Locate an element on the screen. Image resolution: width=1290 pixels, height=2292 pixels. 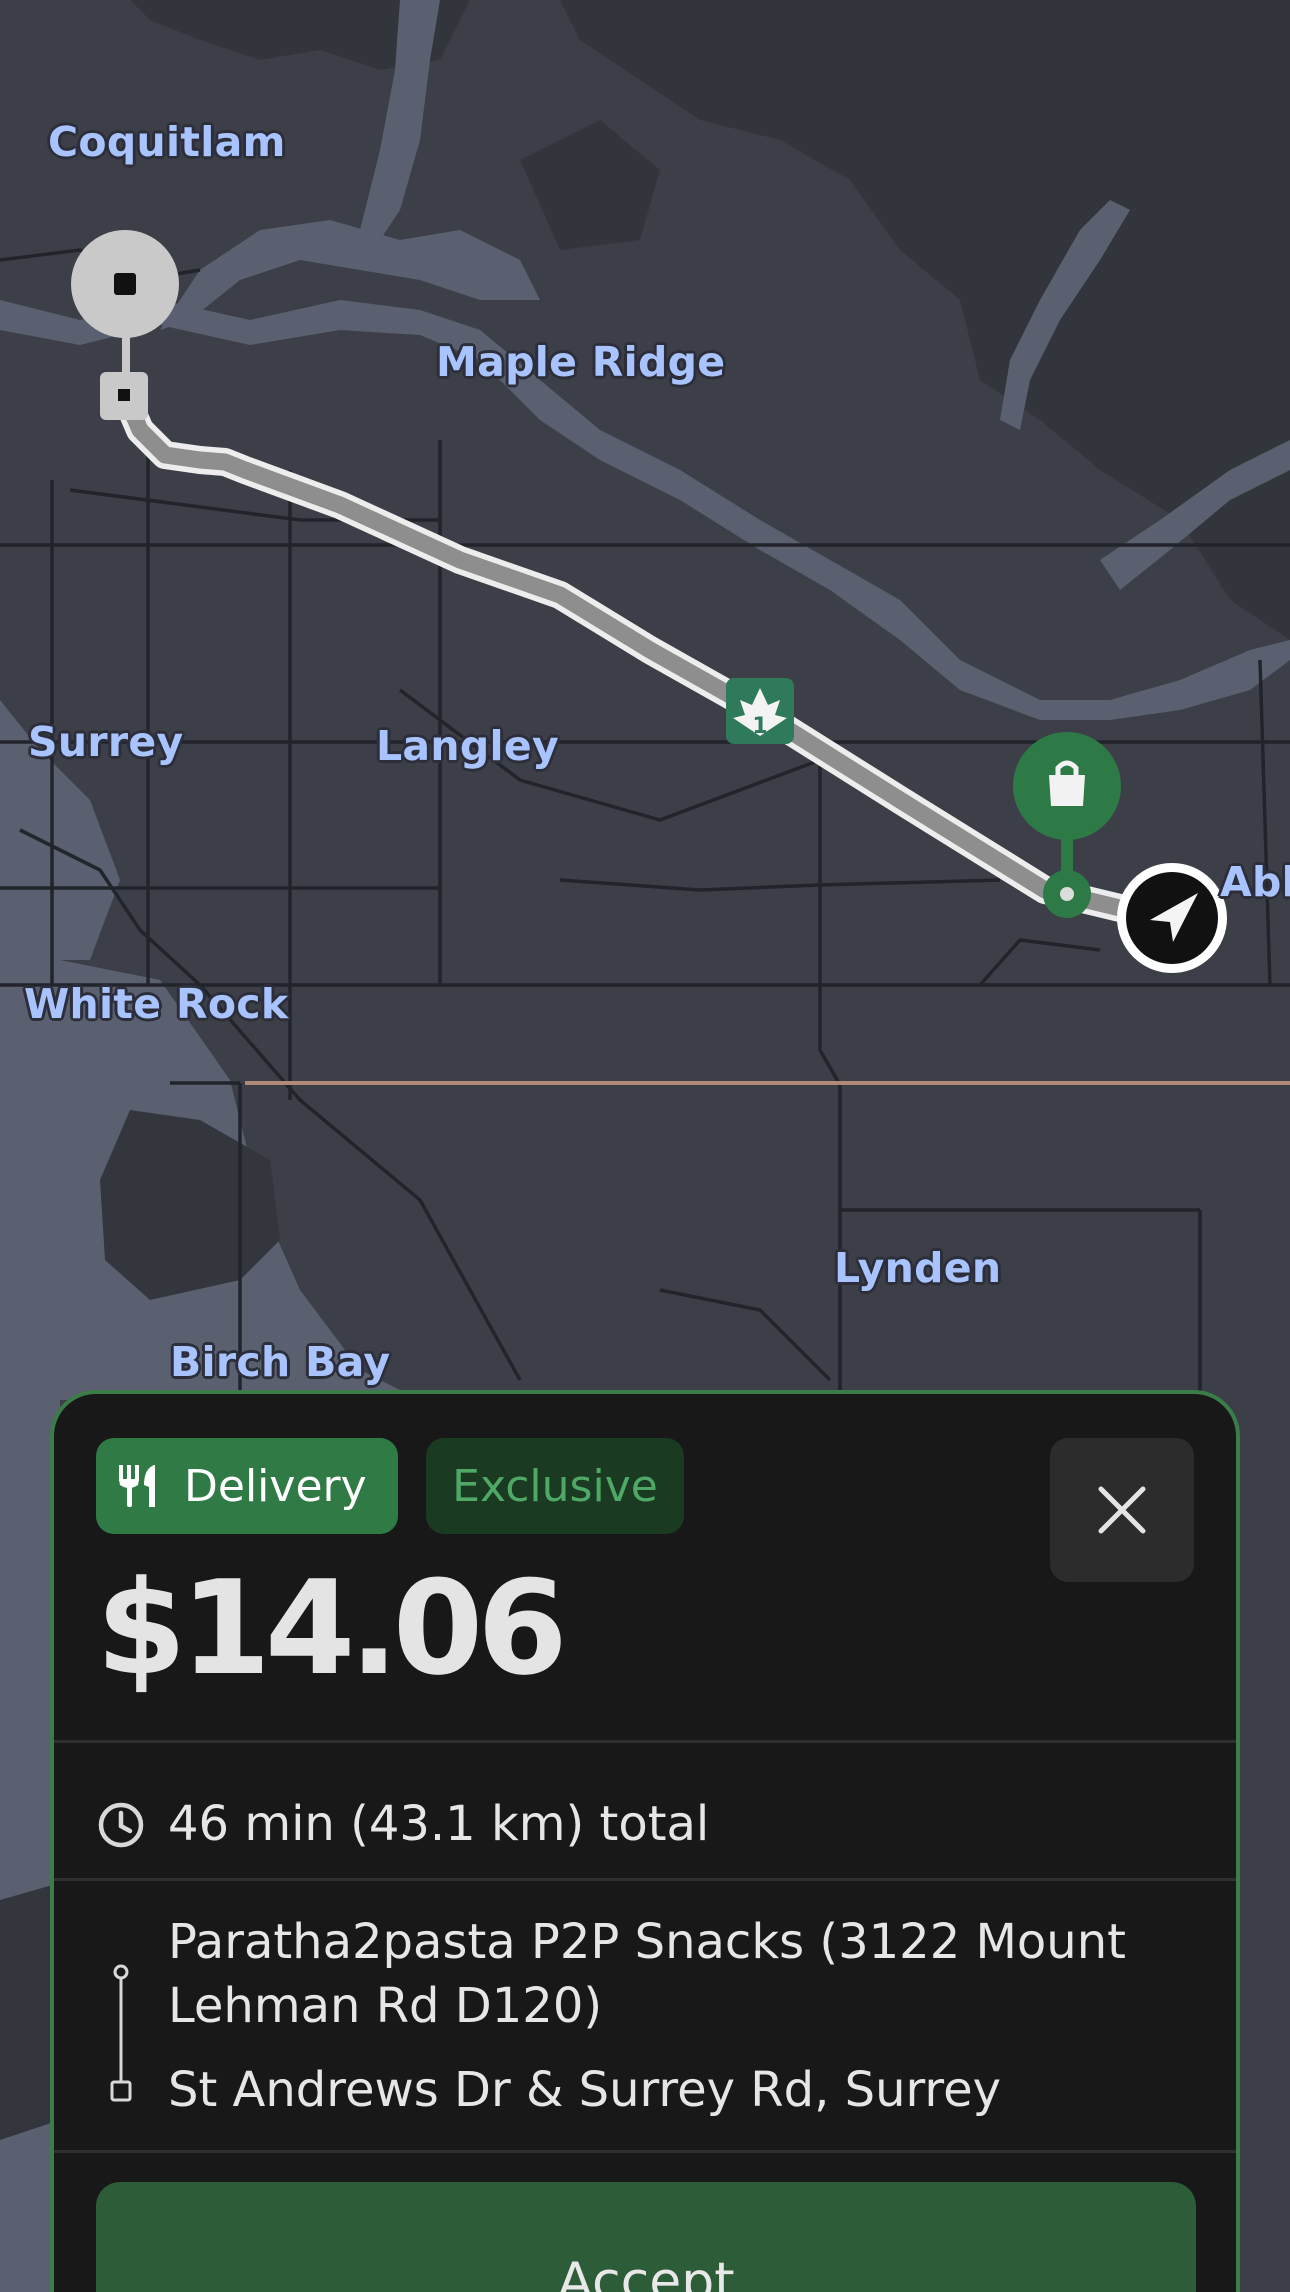
map-label-maple-ridge: Maple Ridge is located at coordinates (581, 362).